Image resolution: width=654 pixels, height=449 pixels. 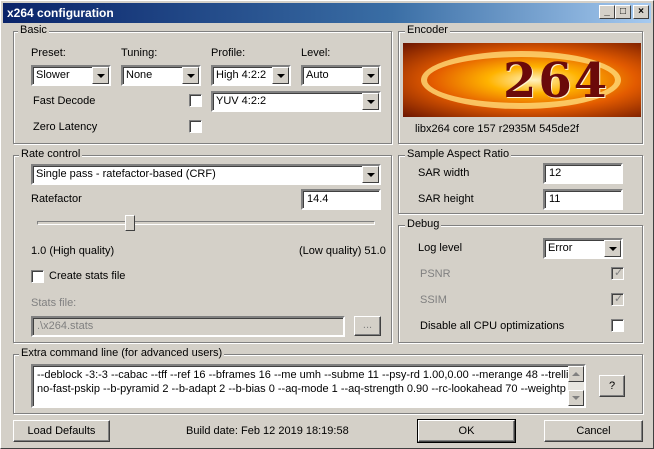 I want to click on scroll-down-icon, so click(x=576, y=398).